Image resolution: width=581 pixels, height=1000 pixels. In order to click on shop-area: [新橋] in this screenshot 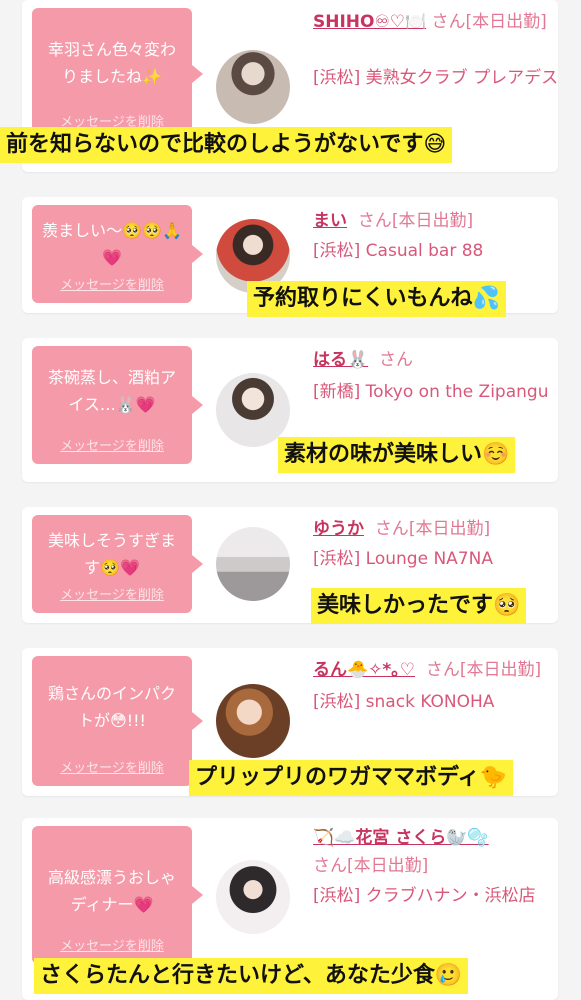, I will do `click(337, 392)`.